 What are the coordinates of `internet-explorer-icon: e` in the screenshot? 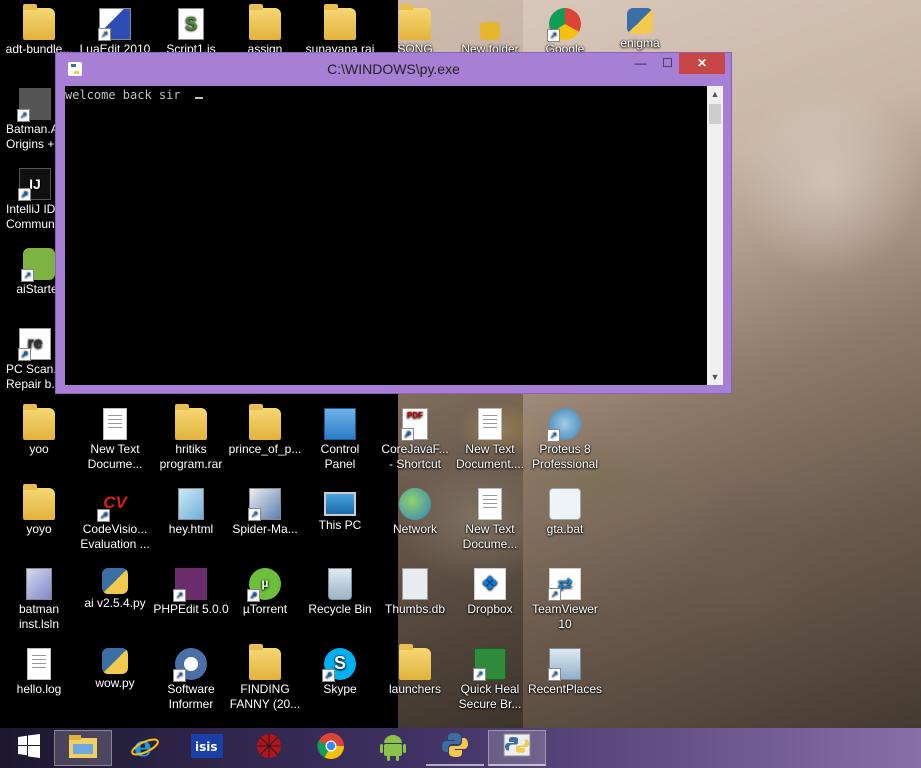 It's located at (145, 748).